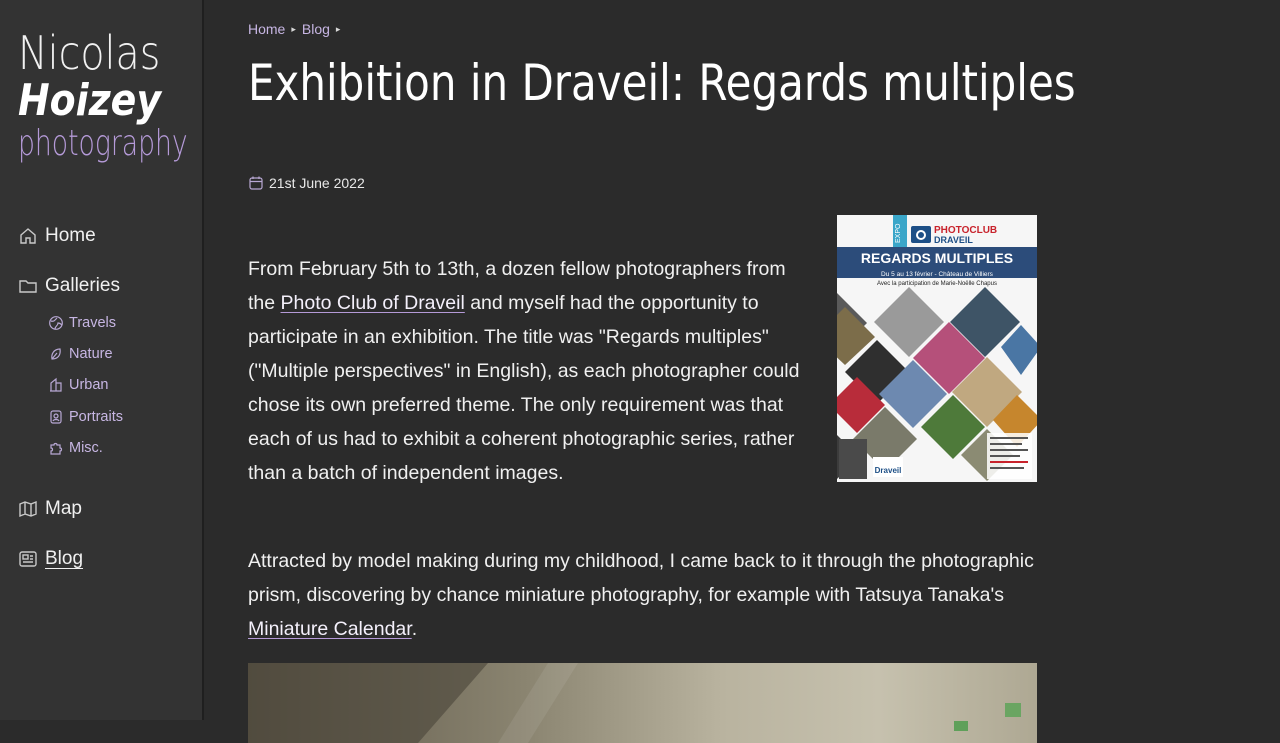 The image size is (1280, 743). Describe the element at coordinates (28, 559) in the screenshot. I see `news-icon` at that location.